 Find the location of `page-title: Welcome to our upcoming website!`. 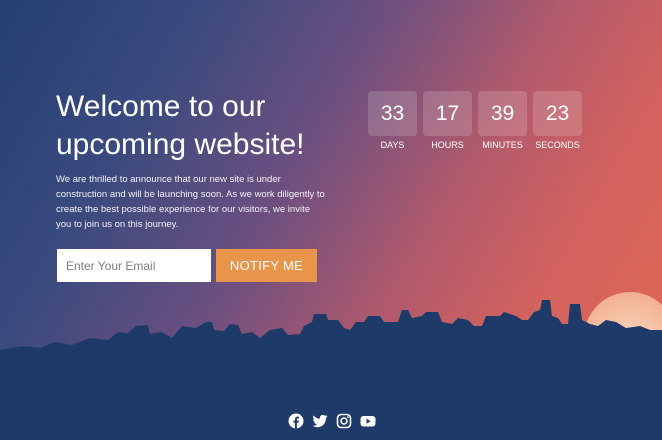

page-title: Welcome to our upcoming website! is located at coordinates (180, 125).